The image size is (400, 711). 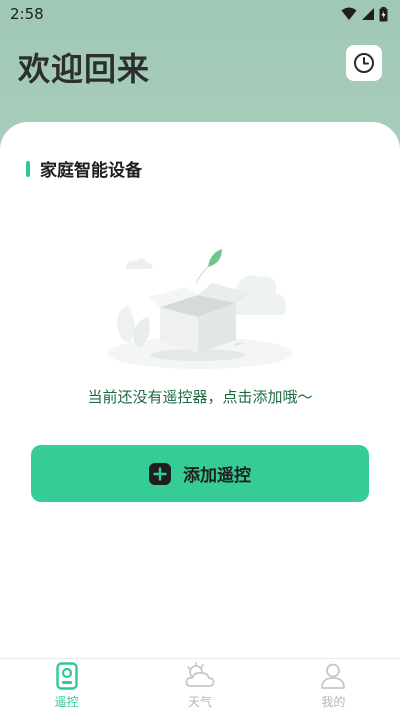 What do you see at coordinates (84, 69) in the screenshot?
I see `page-title: 欢迎回来` at bounding box center [84, 69].